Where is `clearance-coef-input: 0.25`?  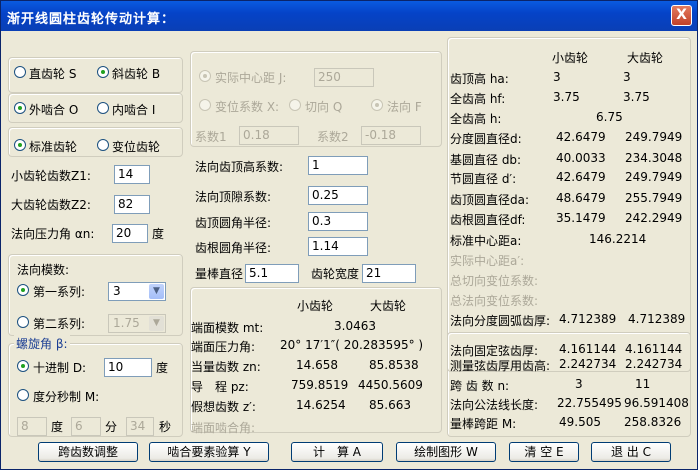
clearance-coef-input: 0.25 is located at coordinates (338, 195).